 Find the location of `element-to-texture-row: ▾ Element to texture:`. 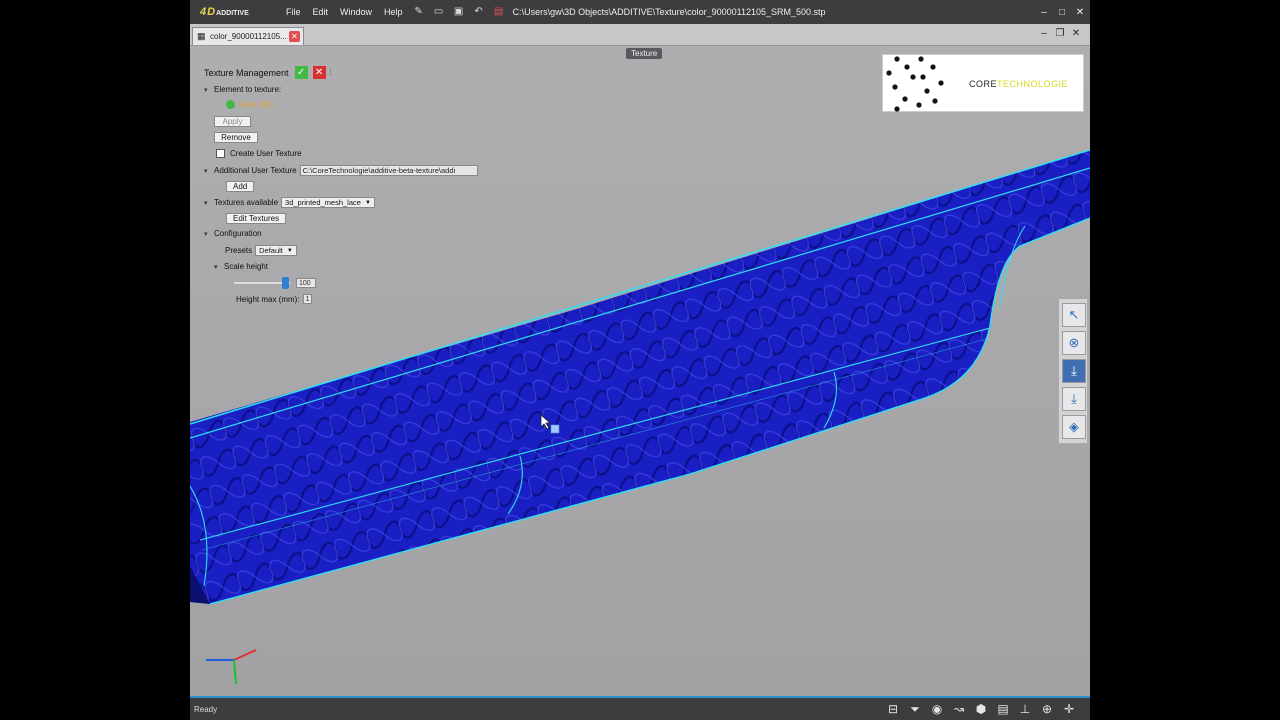

element-to-texture-row: ▾ Element to texture: is located at coordinates (242, 89).